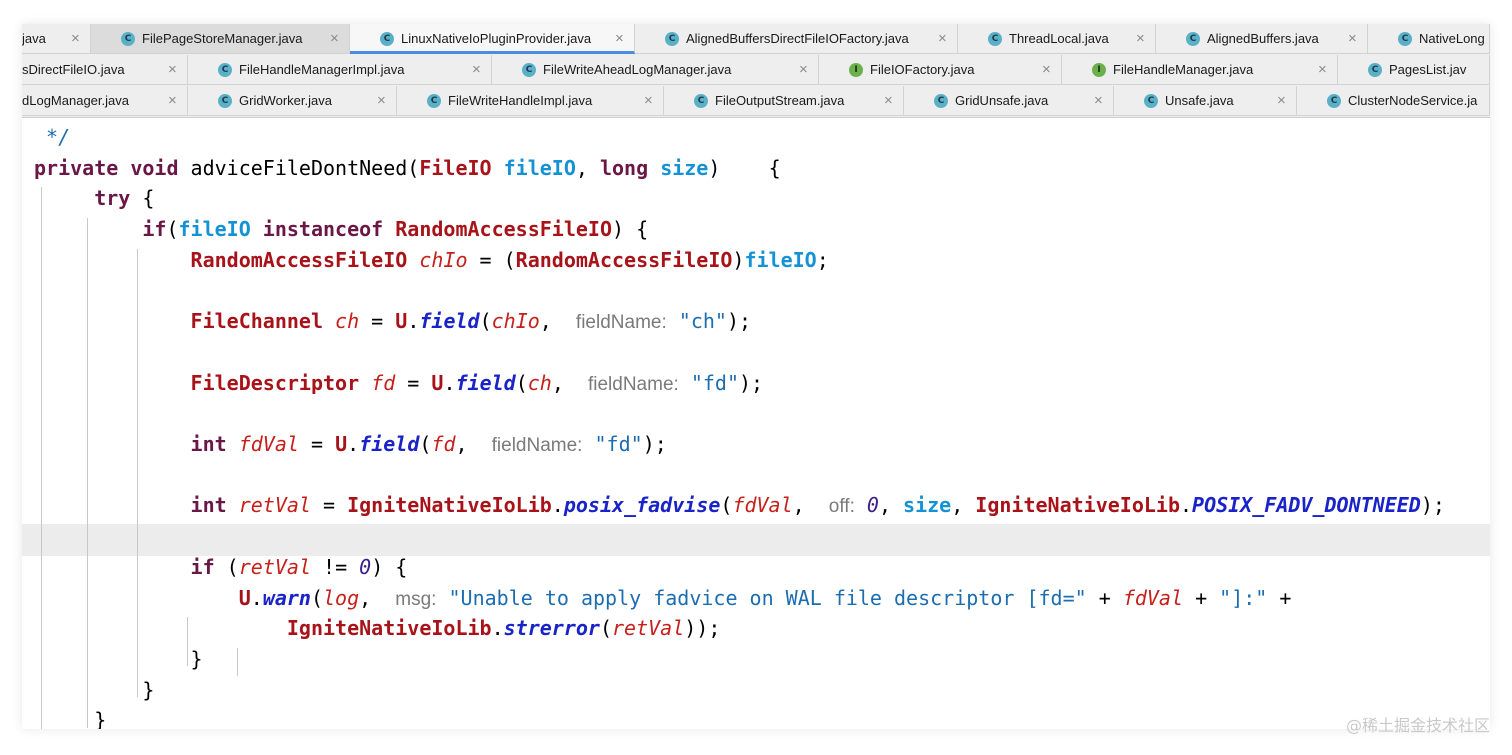 This screenshot has width=1512, height=755. What do you see at coordinates (377, 628) in the screenshot?
I see `code-line: IgniteNativeIoLib.strerror(retVal));` at bounding box center [377, 628].